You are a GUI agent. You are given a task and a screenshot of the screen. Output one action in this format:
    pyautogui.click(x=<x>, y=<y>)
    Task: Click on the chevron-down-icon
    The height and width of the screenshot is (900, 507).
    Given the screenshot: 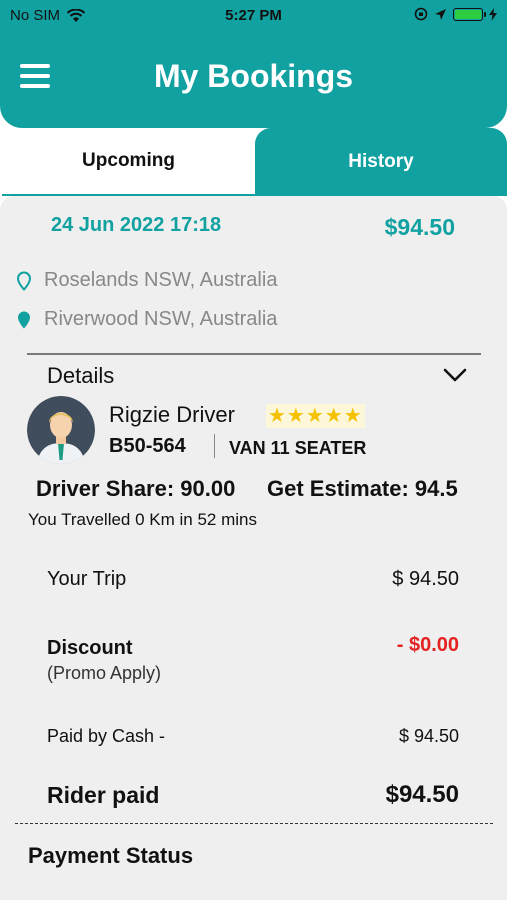 What is the action you would take?
    pyautogui.click(x=455, y=375)
    